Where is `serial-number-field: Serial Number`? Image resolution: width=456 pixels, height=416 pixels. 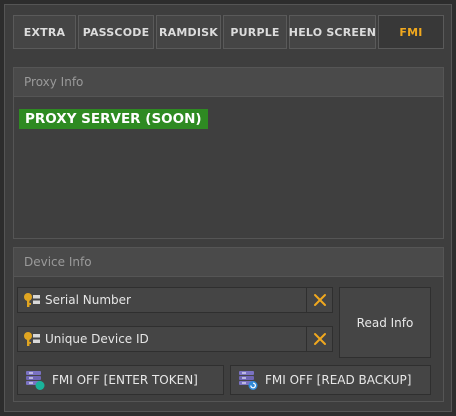
serial-number-field: Serial Number is located at coordinates (175, 300).